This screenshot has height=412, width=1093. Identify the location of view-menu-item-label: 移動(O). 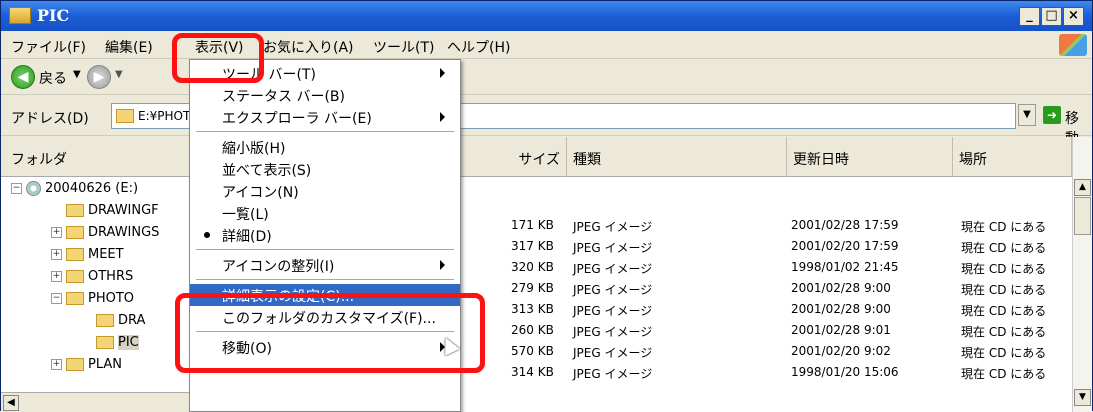
(247, 349).